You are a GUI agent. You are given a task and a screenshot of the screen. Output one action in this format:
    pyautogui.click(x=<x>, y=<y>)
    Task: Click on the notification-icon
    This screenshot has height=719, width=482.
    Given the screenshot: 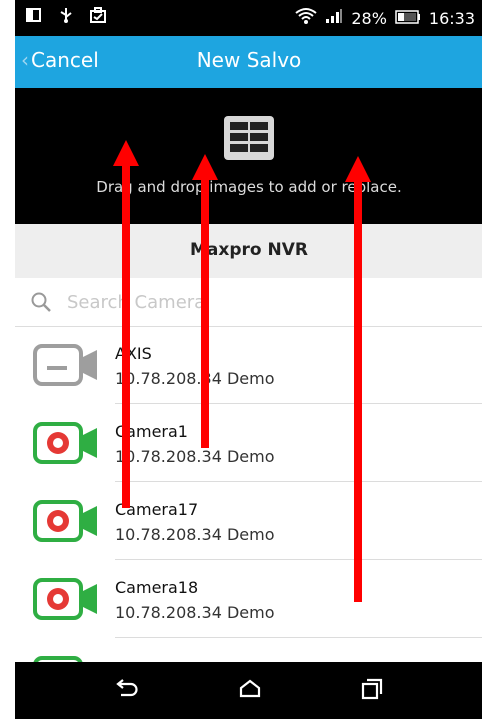 What is the action you would take?
    pyautogui.click(x=34, y=15)
    